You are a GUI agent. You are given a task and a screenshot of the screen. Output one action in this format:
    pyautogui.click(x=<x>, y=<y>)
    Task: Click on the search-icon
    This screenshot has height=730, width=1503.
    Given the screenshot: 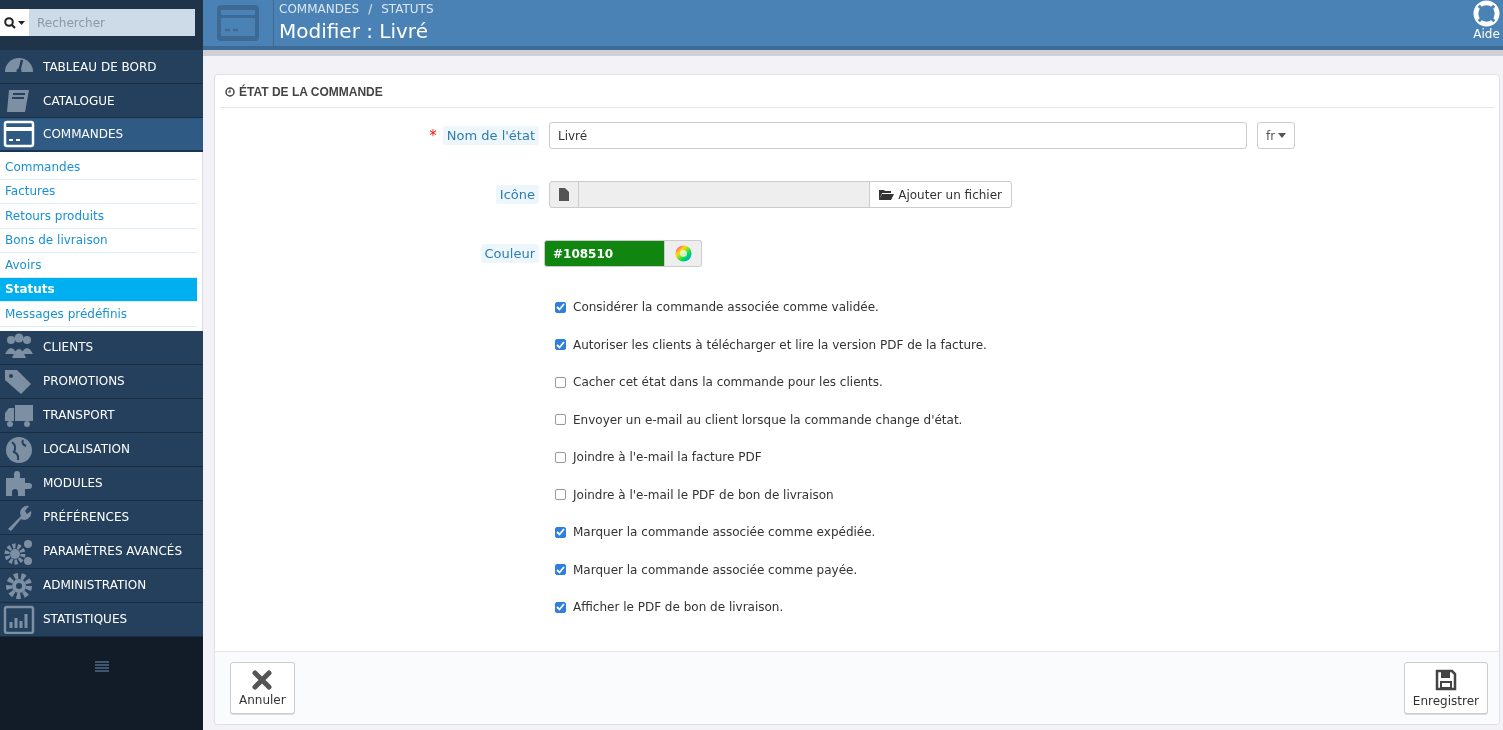 What is the action you would take?
    pyautogui.click(x=14, y=22)
    